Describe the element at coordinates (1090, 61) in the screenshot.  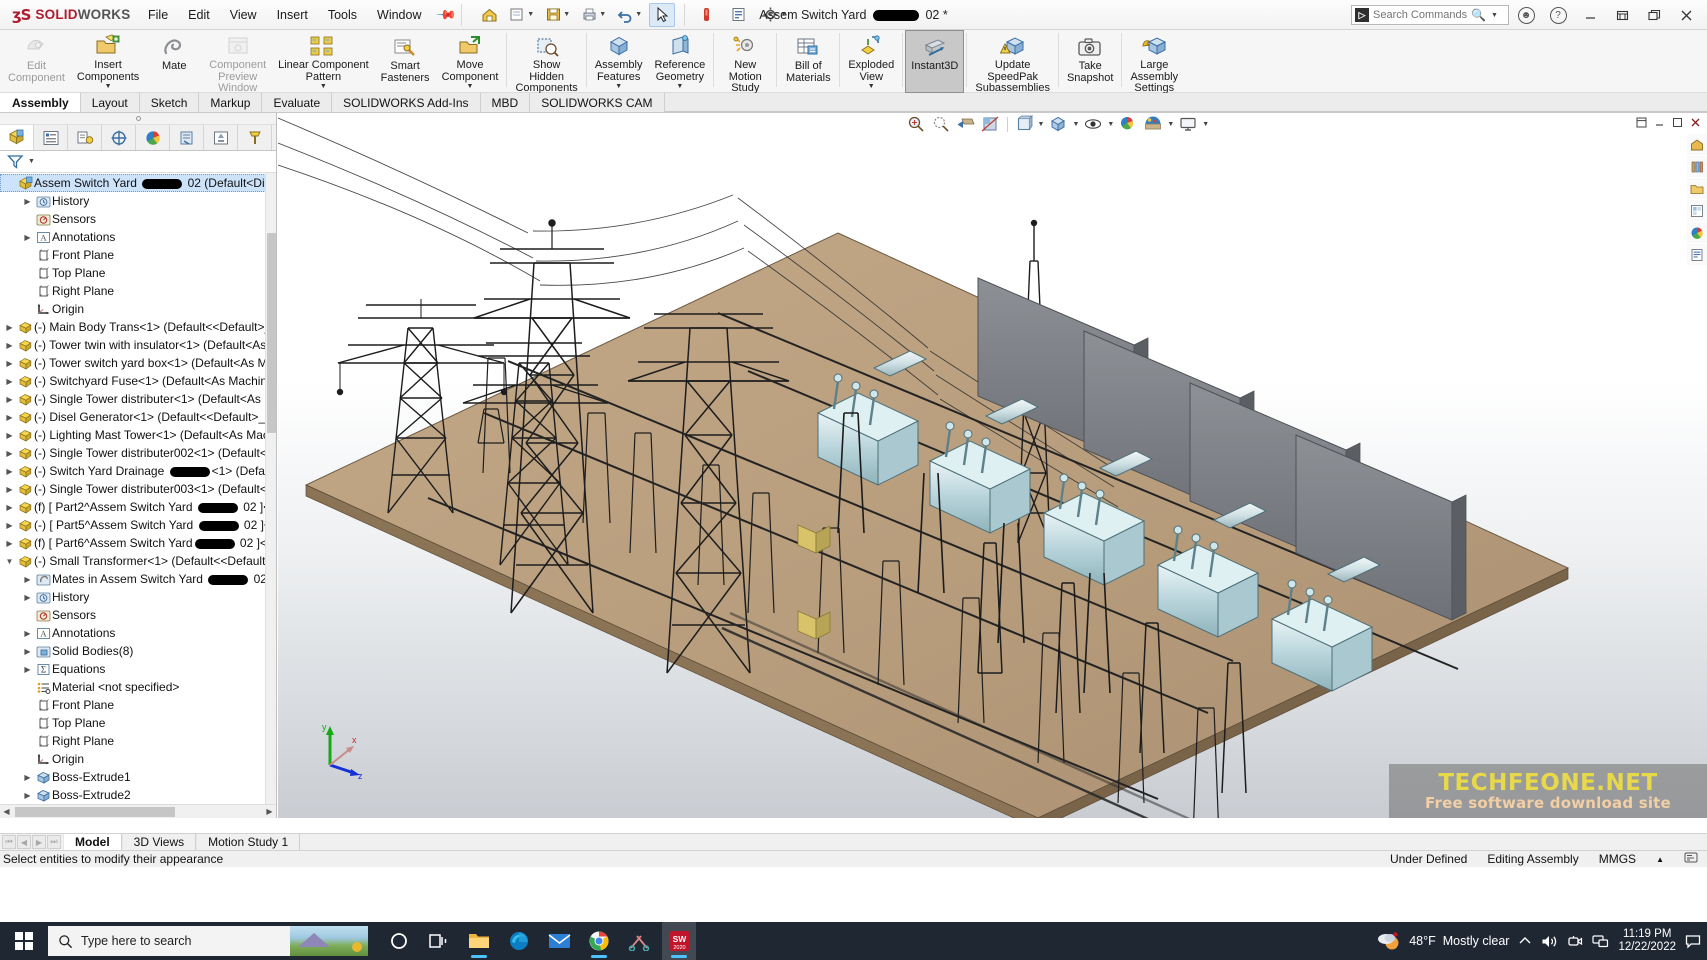
I see `ribbon-button-take-snapshot: Take Snapshot` at that location.